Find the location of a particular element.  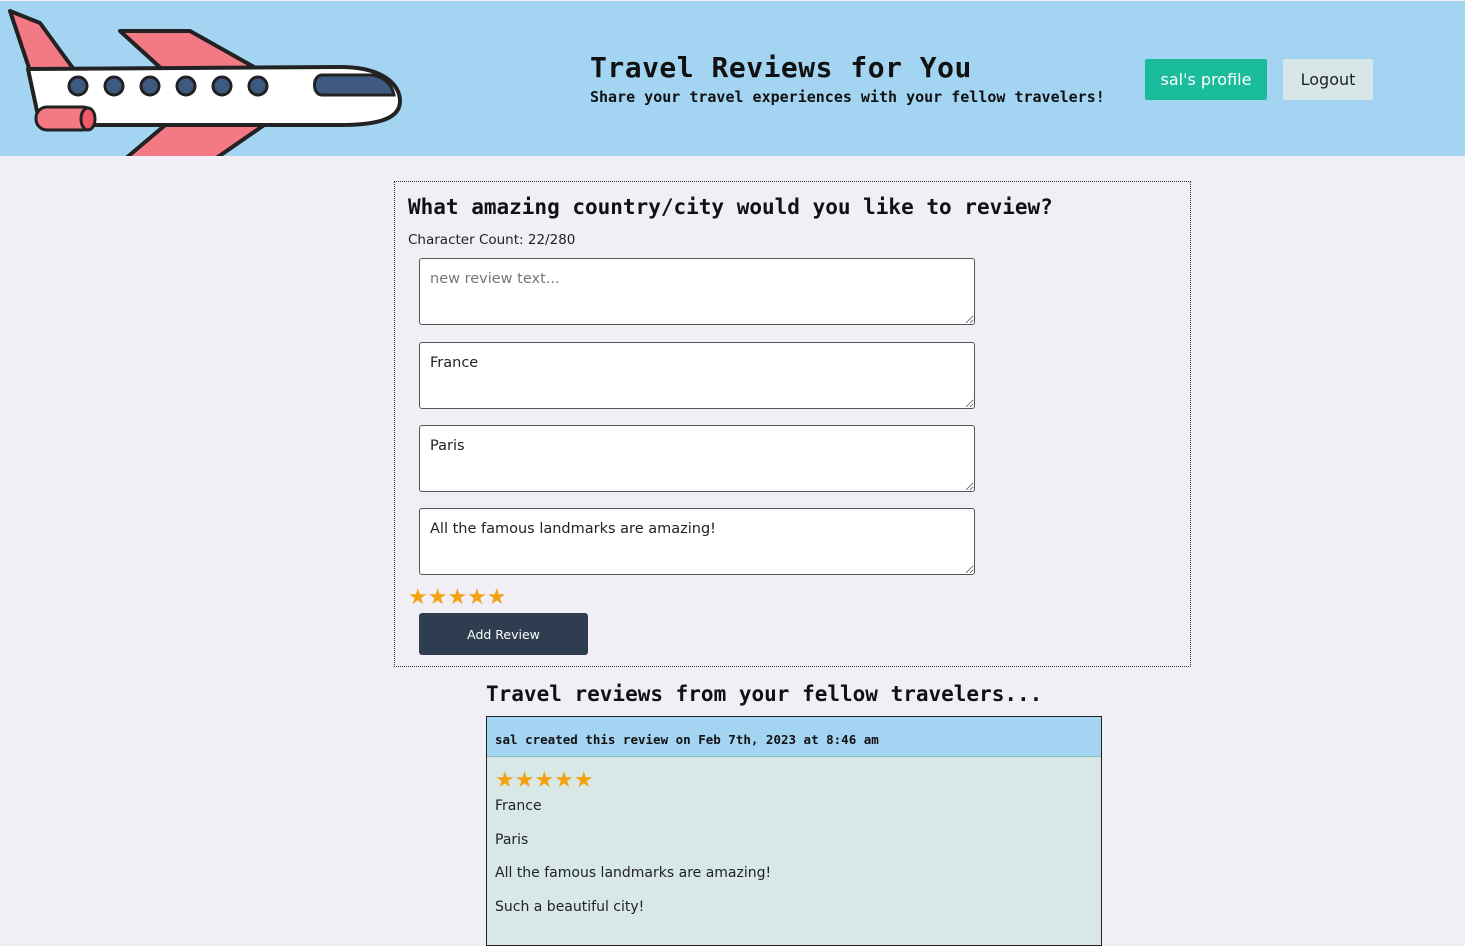

city-input: Paris is located at coordinates (697, 458).